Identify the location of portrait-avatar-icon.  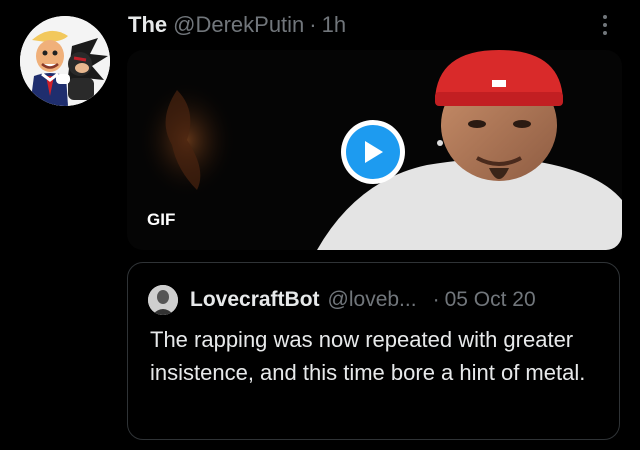
(163, 300).